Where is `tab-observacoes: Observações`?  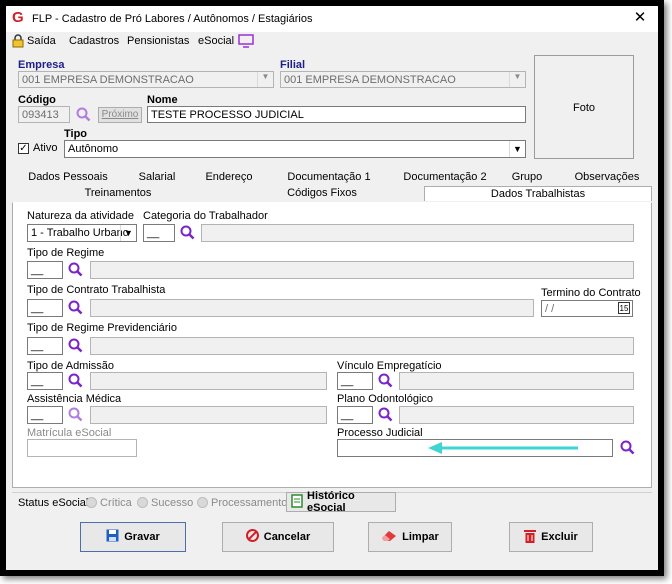 tab-observacoes: Observações is located at coordinates (607, 177).